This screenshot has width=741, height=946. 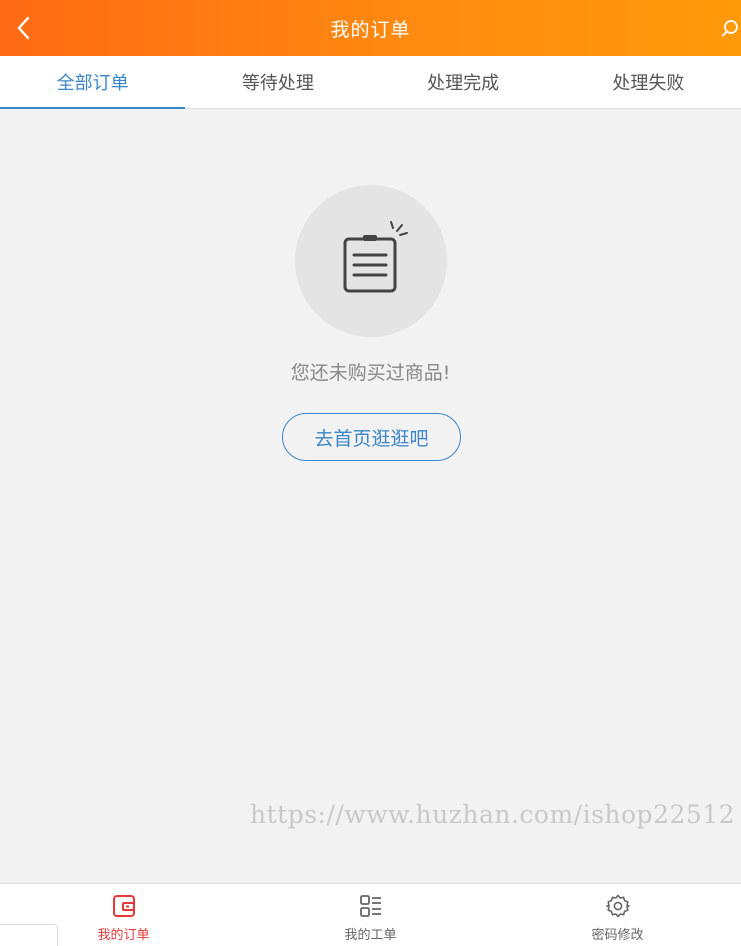 I want to click on search-icon, so click(x=730, y=28).